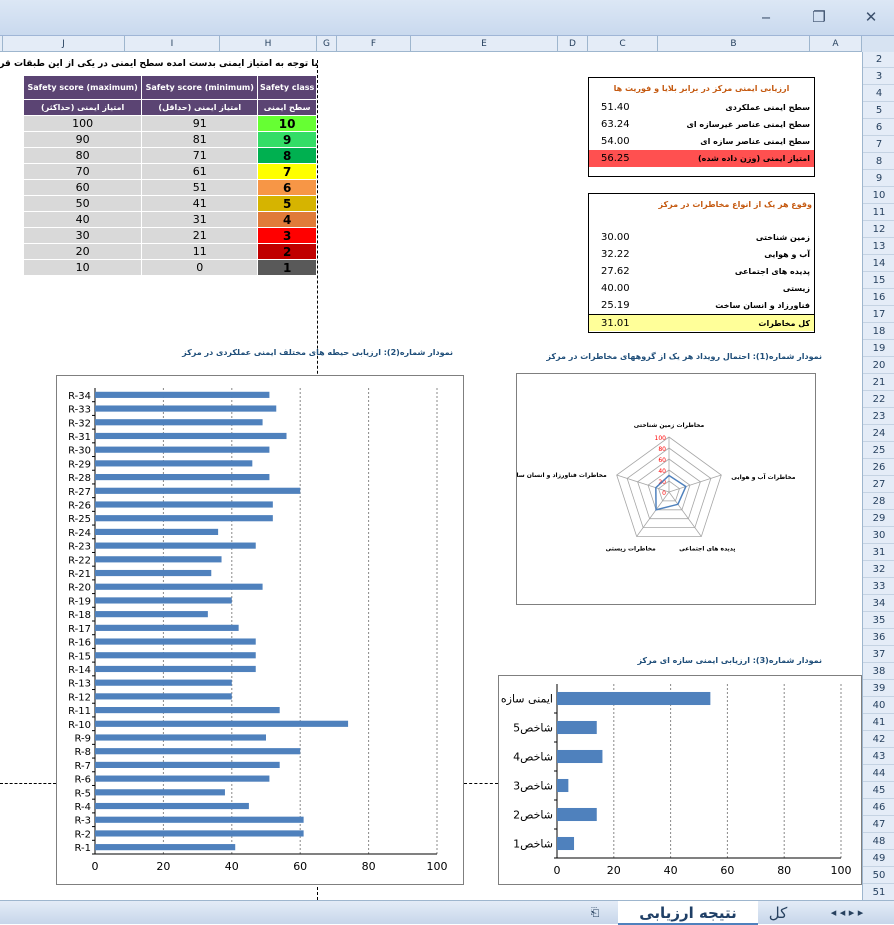  I want to click on row-header: 38, so click(878, 672).